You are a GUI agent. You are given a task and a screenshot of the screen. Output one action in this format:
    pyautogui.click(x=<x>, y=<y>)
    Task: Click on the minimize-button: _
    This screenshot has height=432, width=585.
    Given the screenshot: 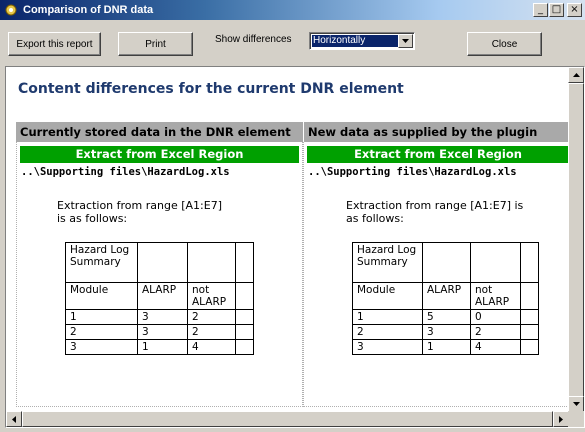 What is the action you would take?
    pyautogui.click(x=540, y=10)
    